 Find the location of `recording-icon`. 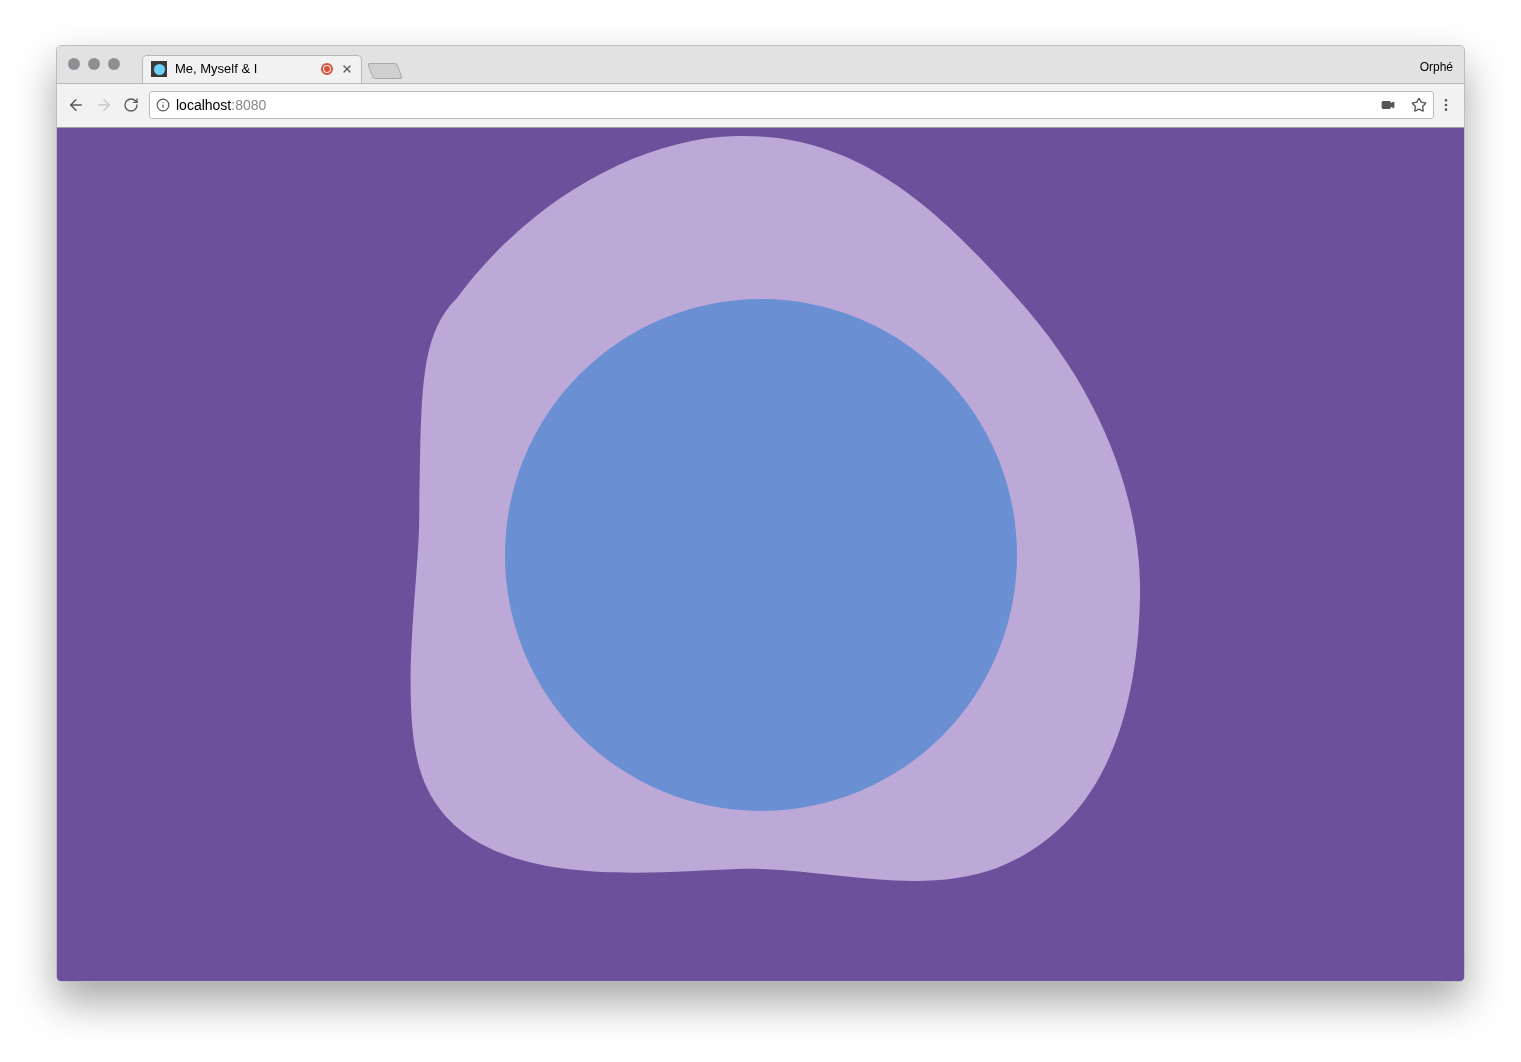

recording-icon is located at coordinates (327, 69).